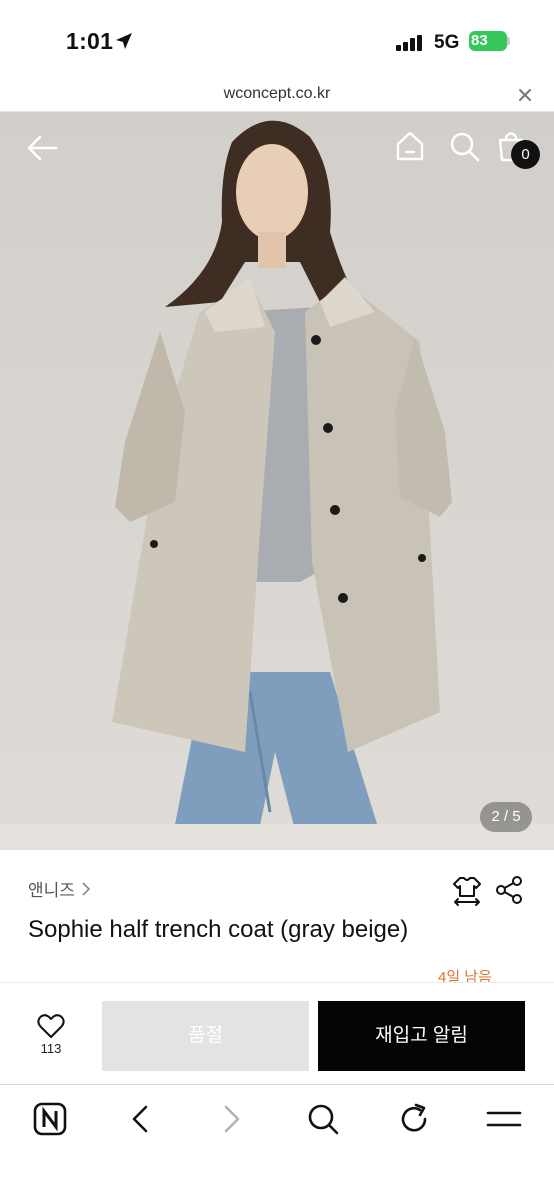  What do you see at coordinates (323, 1119) in the screenshot?
I see `browser-search-icon` at bounding box center [323, 1119].